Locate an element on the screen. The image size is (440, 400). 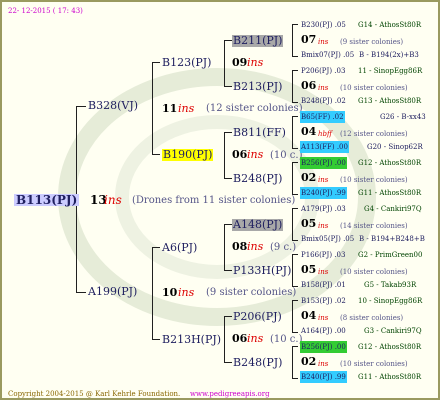
g3-c2-queen: P133H(PJ) is located at coordinates (262, 271).